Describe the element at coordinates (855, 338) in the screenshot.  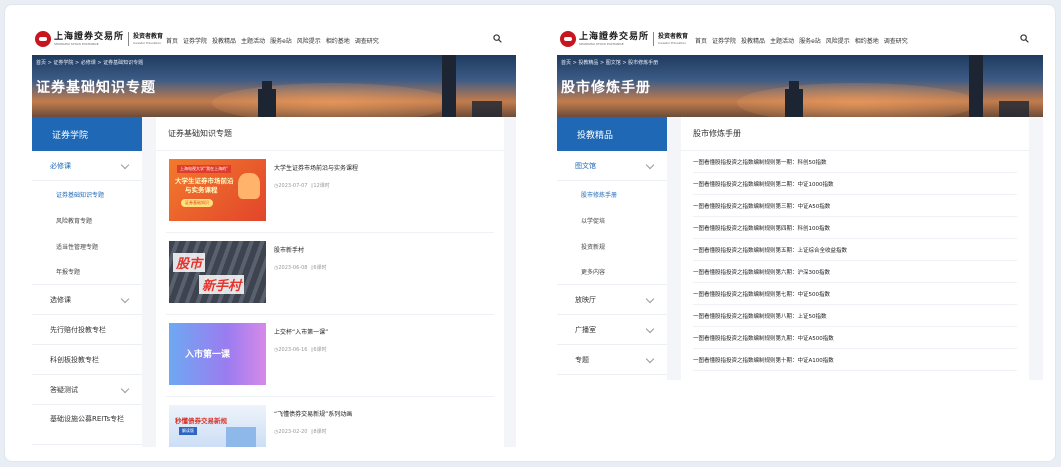
I see `article-link: 一图看懂股指投资之指数编制规则第九期：中证A500指数` at that location.